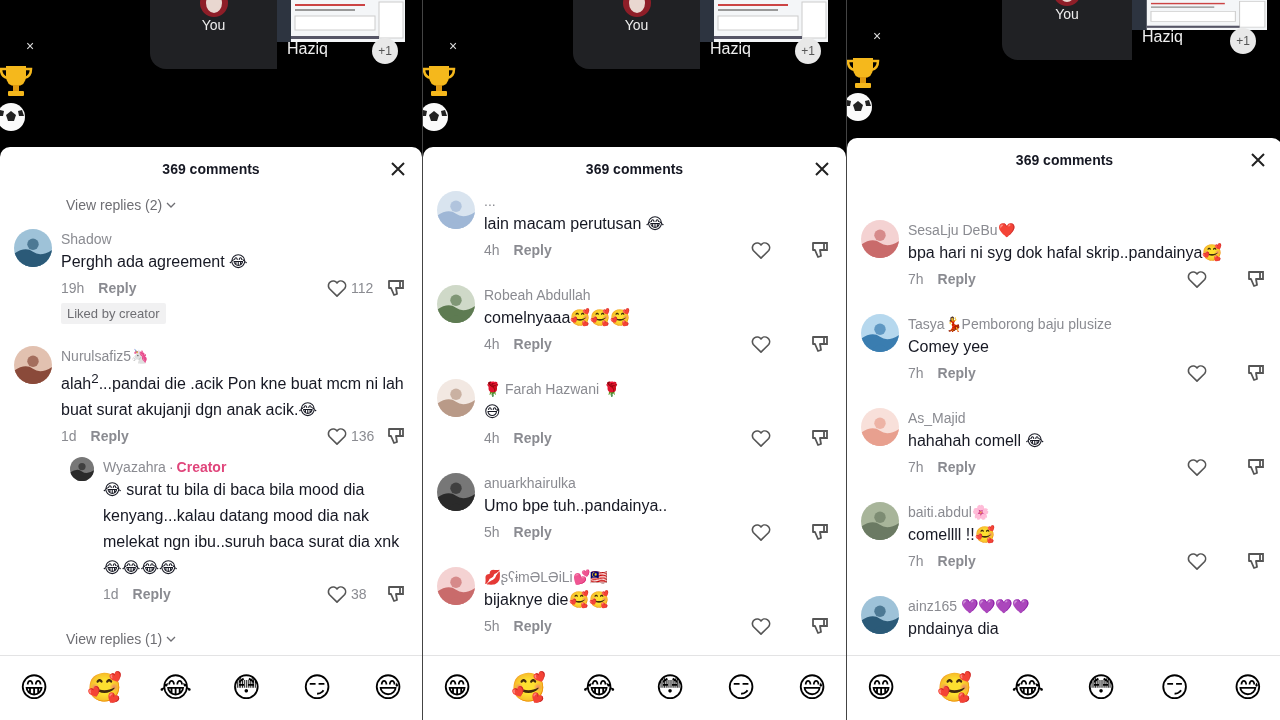 The height and width of the screenshot is (720, 1280). What do you see at coordinates (363, 436) in the screenshot?
I see `like-count: 136` at bounding box center [363, 436].